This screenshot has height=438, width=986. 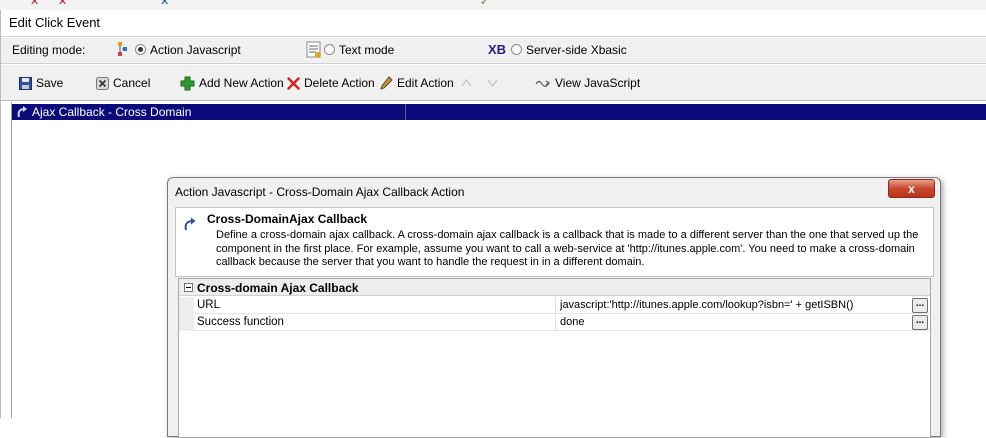 What do you see at coordinates (375, 322) in the screenshot?
I see `property-name: Success function` at bounding box center [375, 322].